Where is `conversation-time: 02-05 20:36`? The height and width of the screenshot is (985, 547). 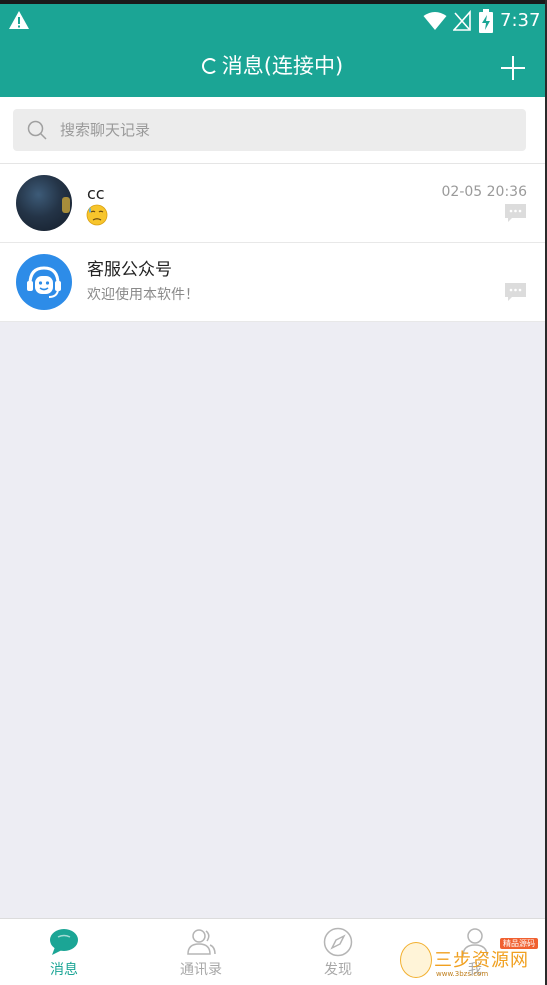
conversation-time: 02-05 20:36 is located at coordinates (484, 192).